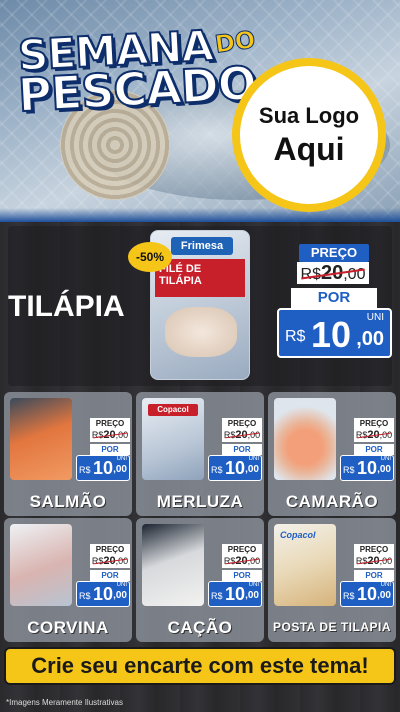 Image resolution: width=400 pixels, height=712 pixels. Describe the element at coordinates (137, 89) in the screenshot. I see `title-line2: PESCADO` at that location.